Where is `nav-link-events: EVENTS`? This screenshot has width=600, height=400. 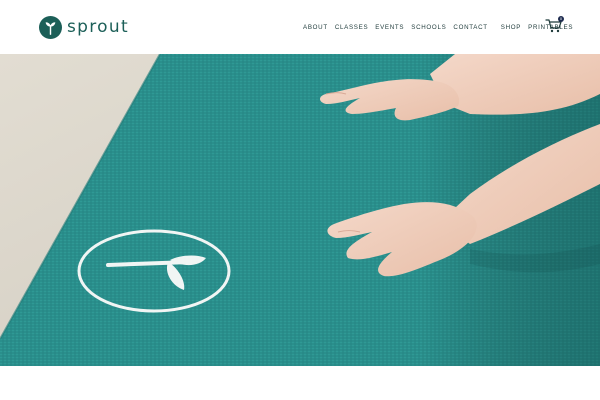
nav-link-events: EVENTS is located at coordinates (389, 27).